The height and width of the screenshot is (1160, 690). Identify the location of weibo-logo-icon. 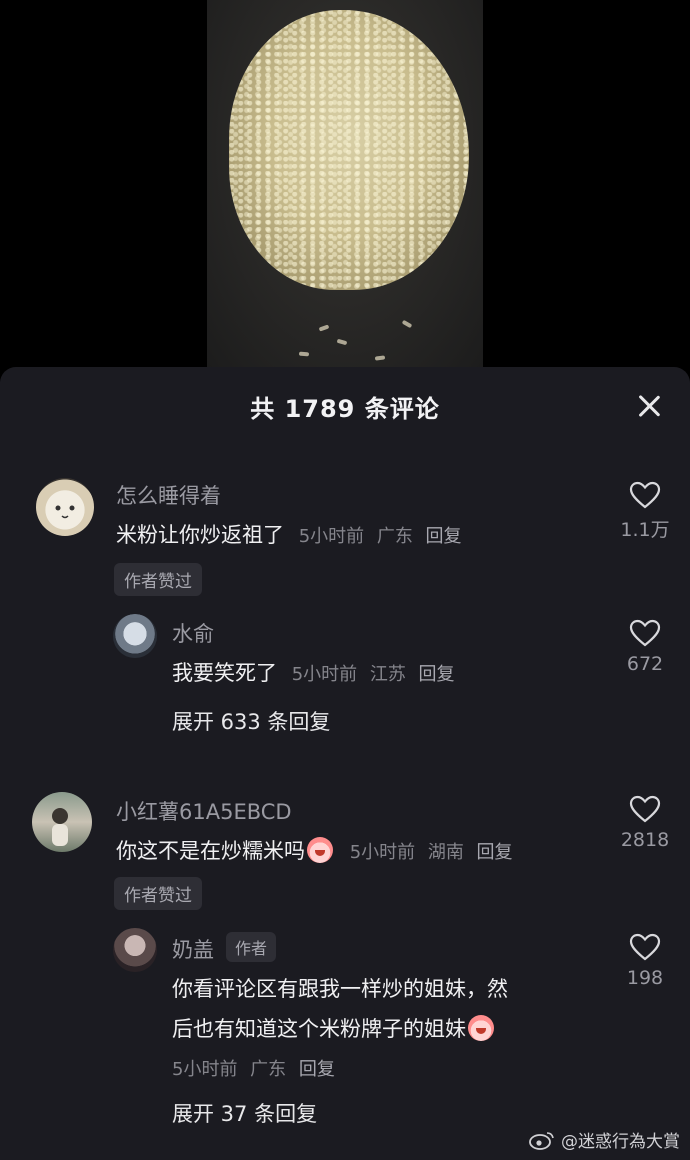
(541, 1140).